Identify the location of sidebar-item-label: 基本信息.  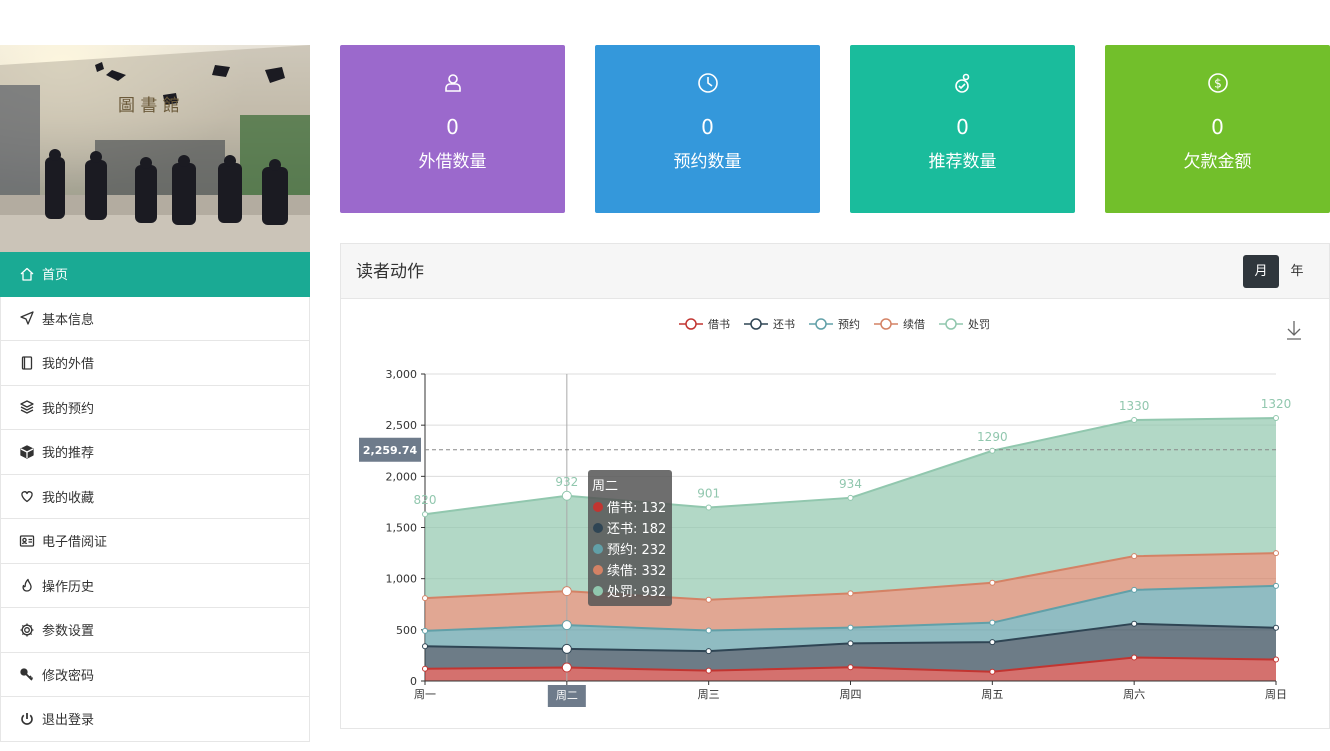
(68, 320).